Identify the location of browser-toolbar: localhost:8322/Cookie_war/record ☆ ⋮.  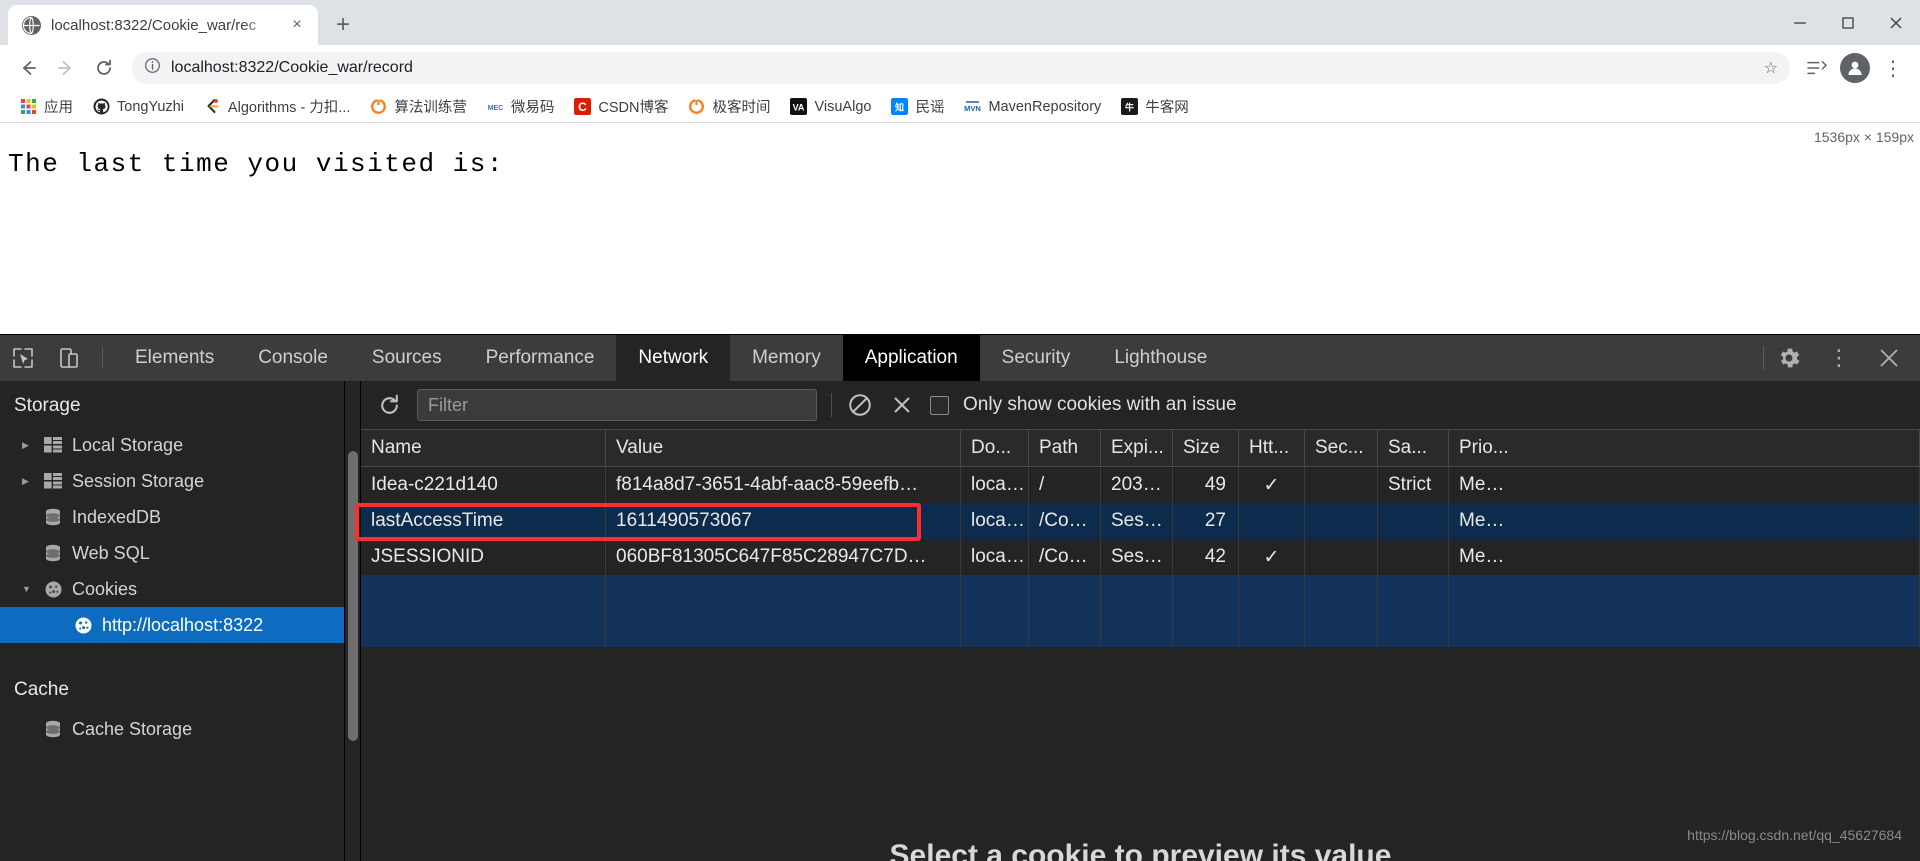
(960, 68).